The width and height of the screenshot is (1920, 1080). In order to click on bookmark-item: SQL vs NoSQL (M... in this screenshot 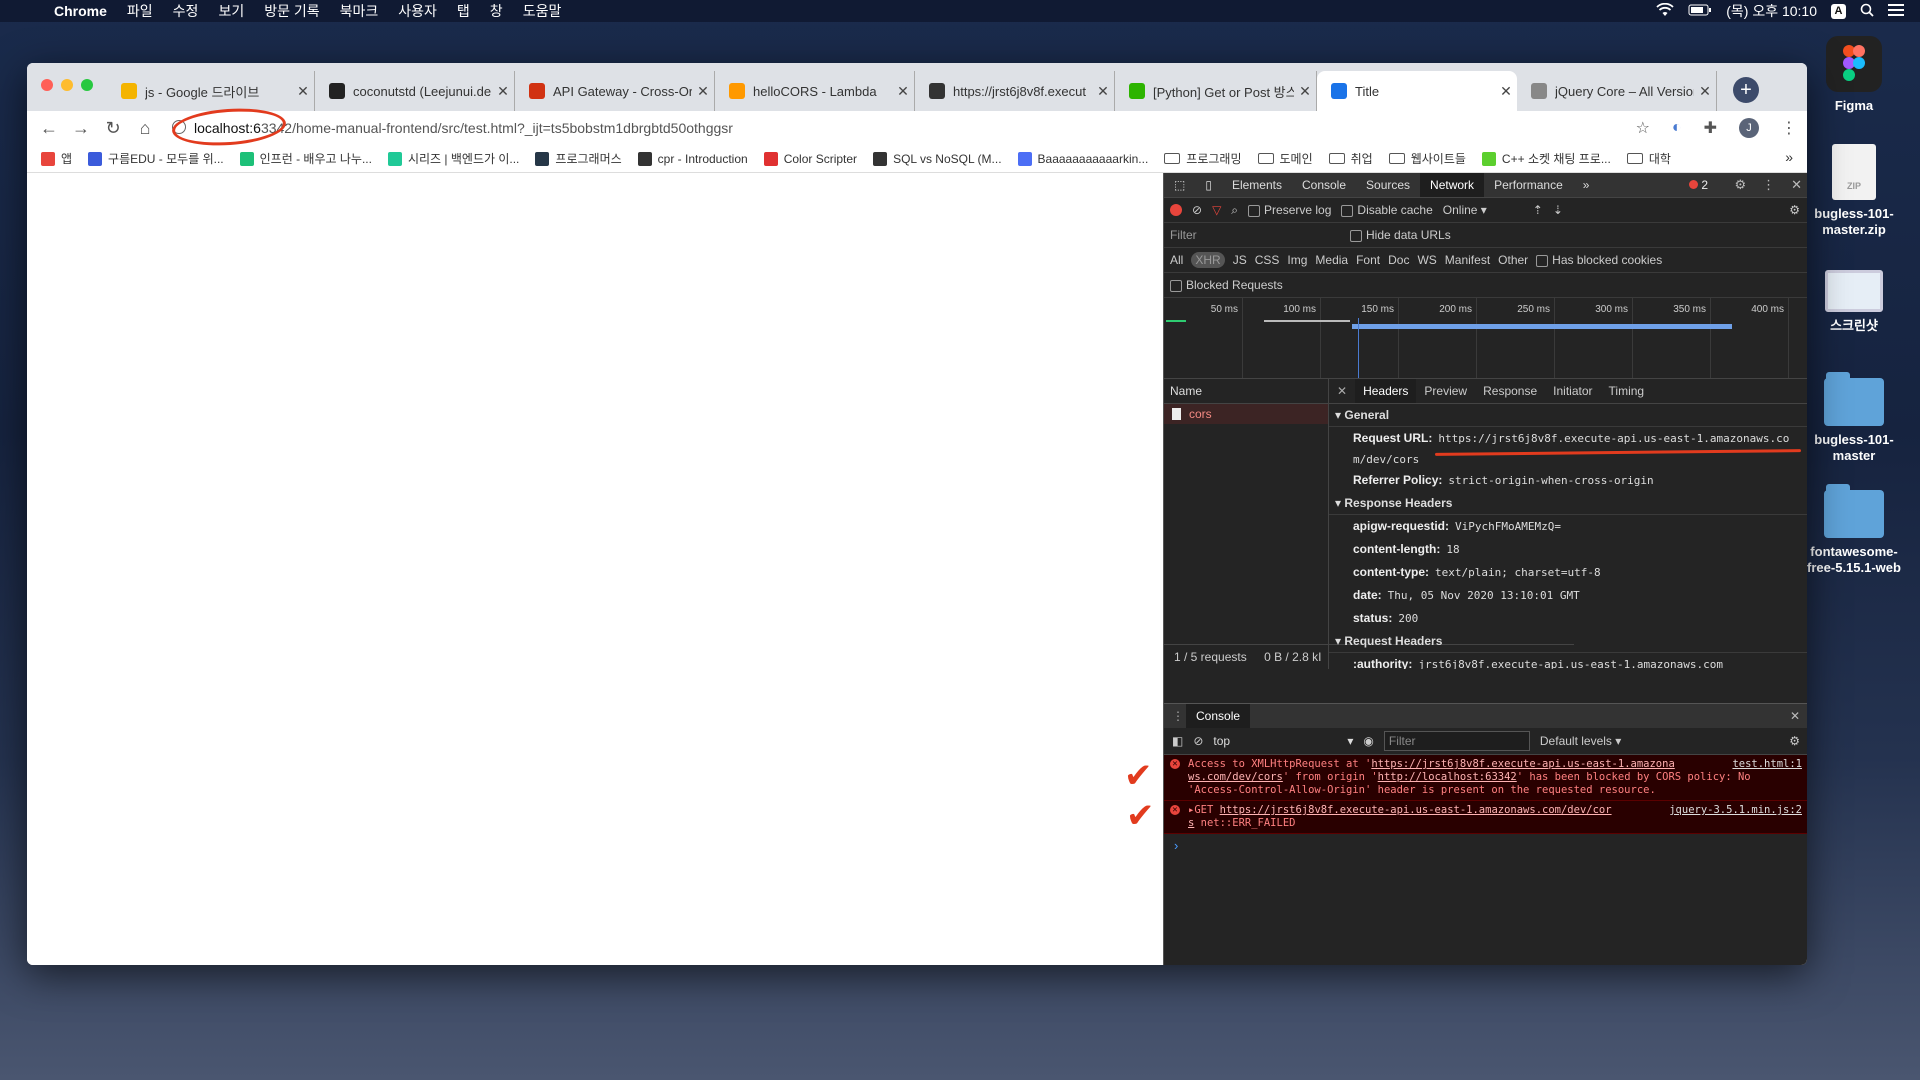, I will do `click(937, 158)`.